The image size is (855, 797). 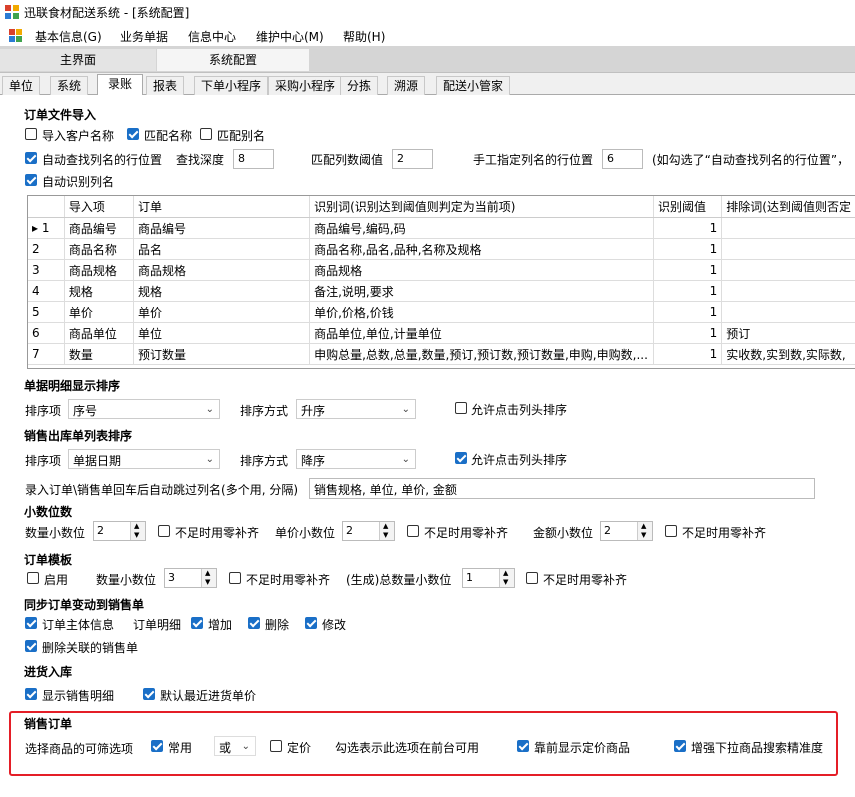 What do you see at coordinates (311, 623) in the screenshot?
I see `sync-modify-checkbox` at bounding box center [311, 623].